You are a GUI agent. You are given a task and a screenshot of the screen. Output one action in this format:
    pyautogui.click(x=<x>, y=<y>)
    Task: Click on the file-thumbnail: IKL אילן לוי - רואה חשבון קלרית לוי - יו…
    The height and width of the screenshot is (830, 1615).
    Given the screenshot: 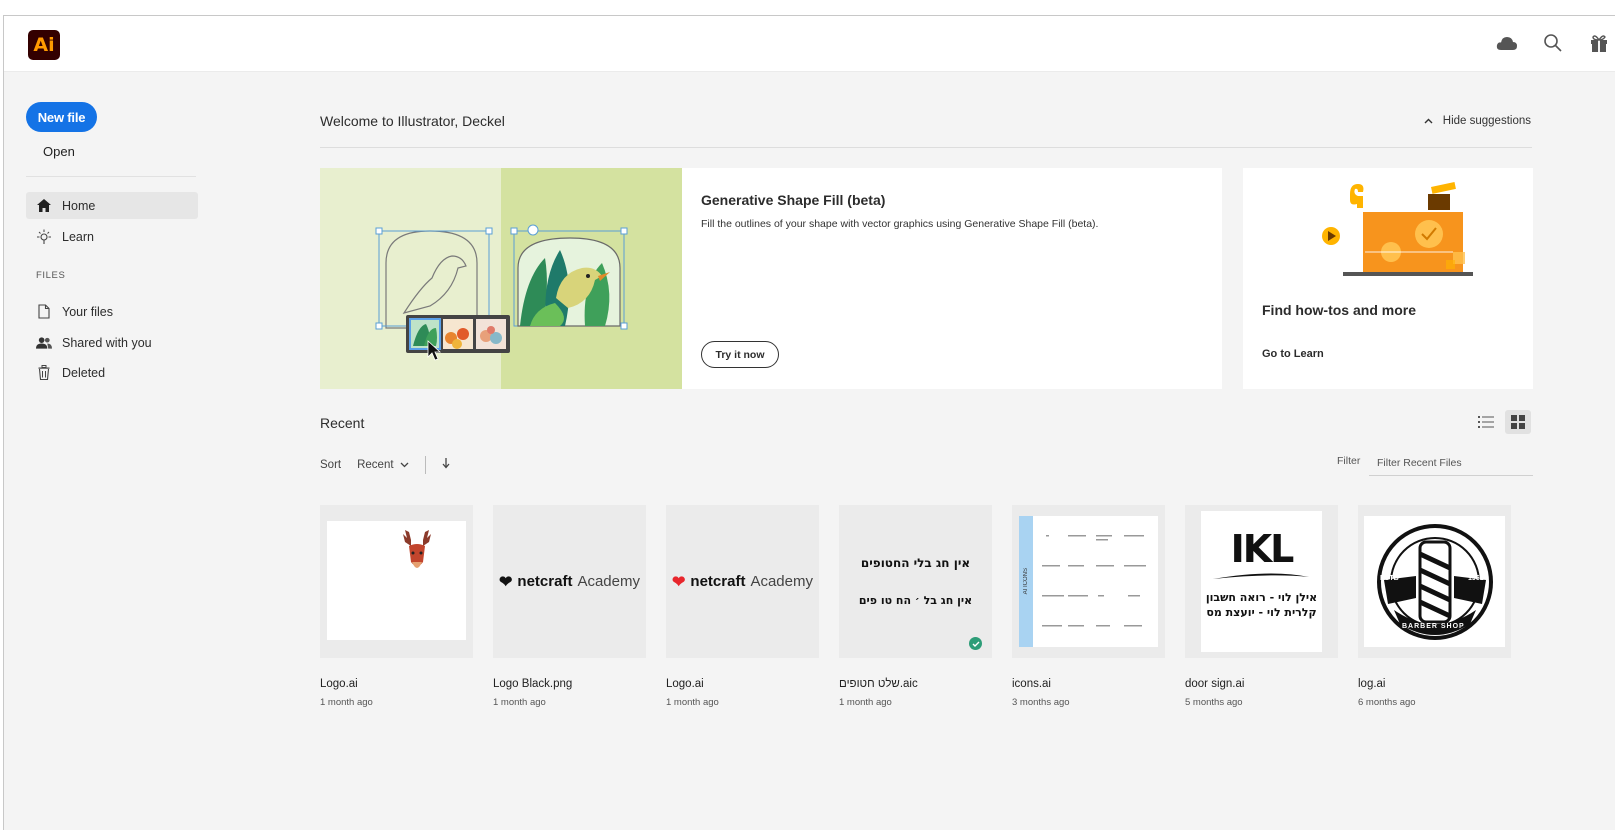 What is the action you would take?
    pyautogui.click(x=1261, y=581)
    